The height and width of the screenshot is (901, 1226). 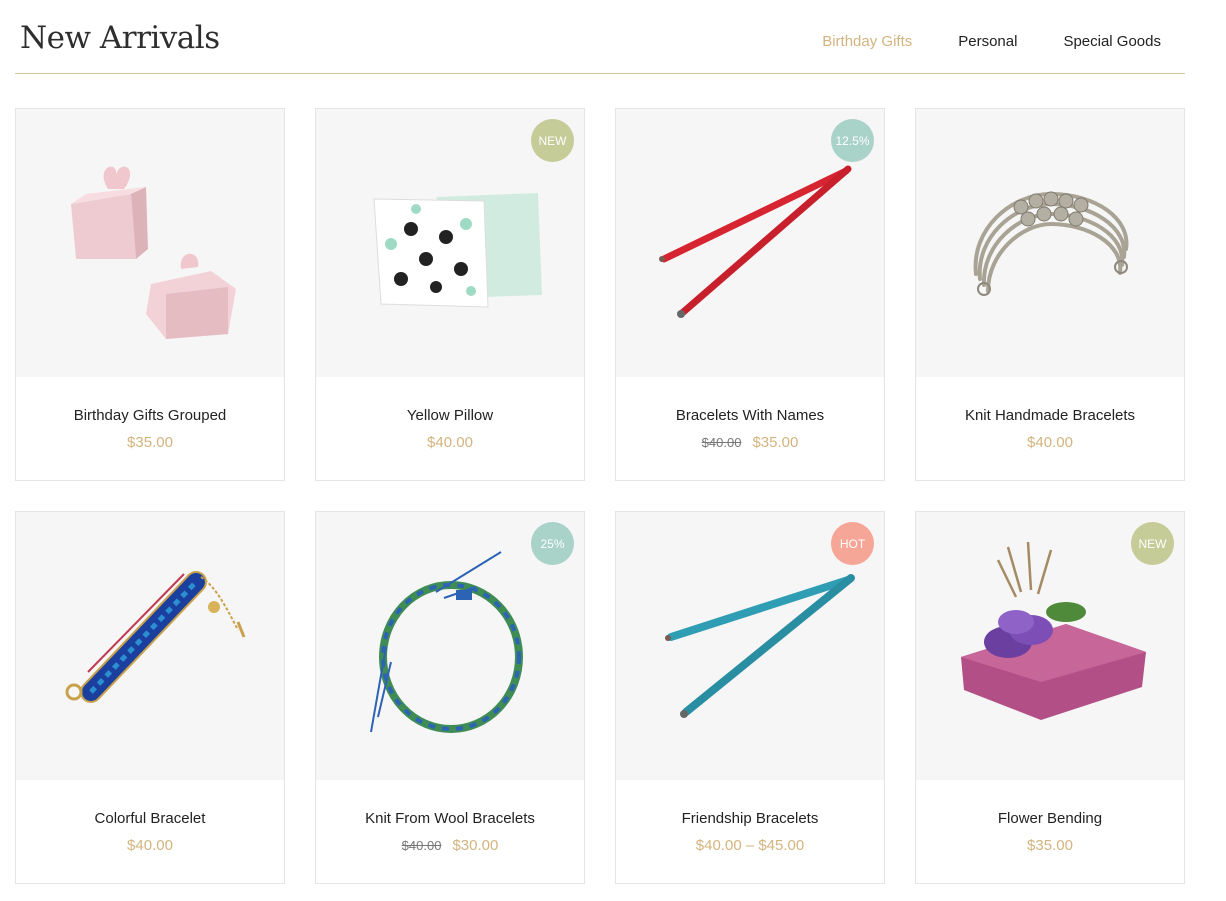 What do you see at coordinates (852, 140) in the screenshot?
I see `discount-badge: 12.5%` at bounding box center [852, 140].